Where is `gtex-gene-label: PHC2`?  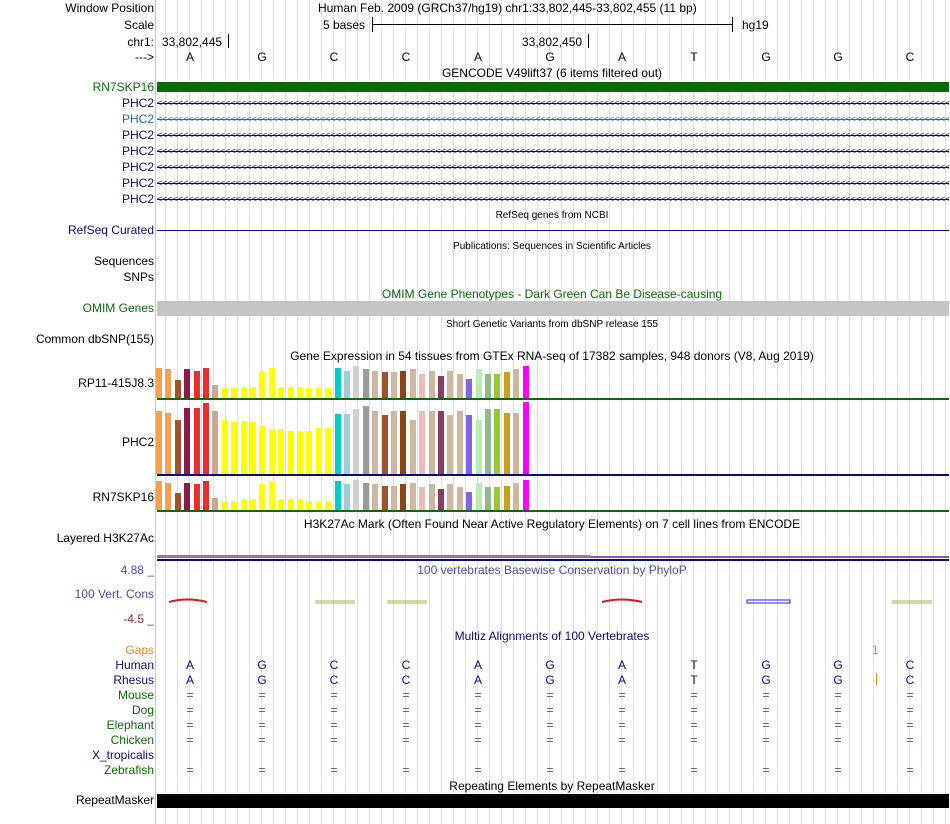
gtex-gene-label: PHC2 is located at coordinates (138, 442).